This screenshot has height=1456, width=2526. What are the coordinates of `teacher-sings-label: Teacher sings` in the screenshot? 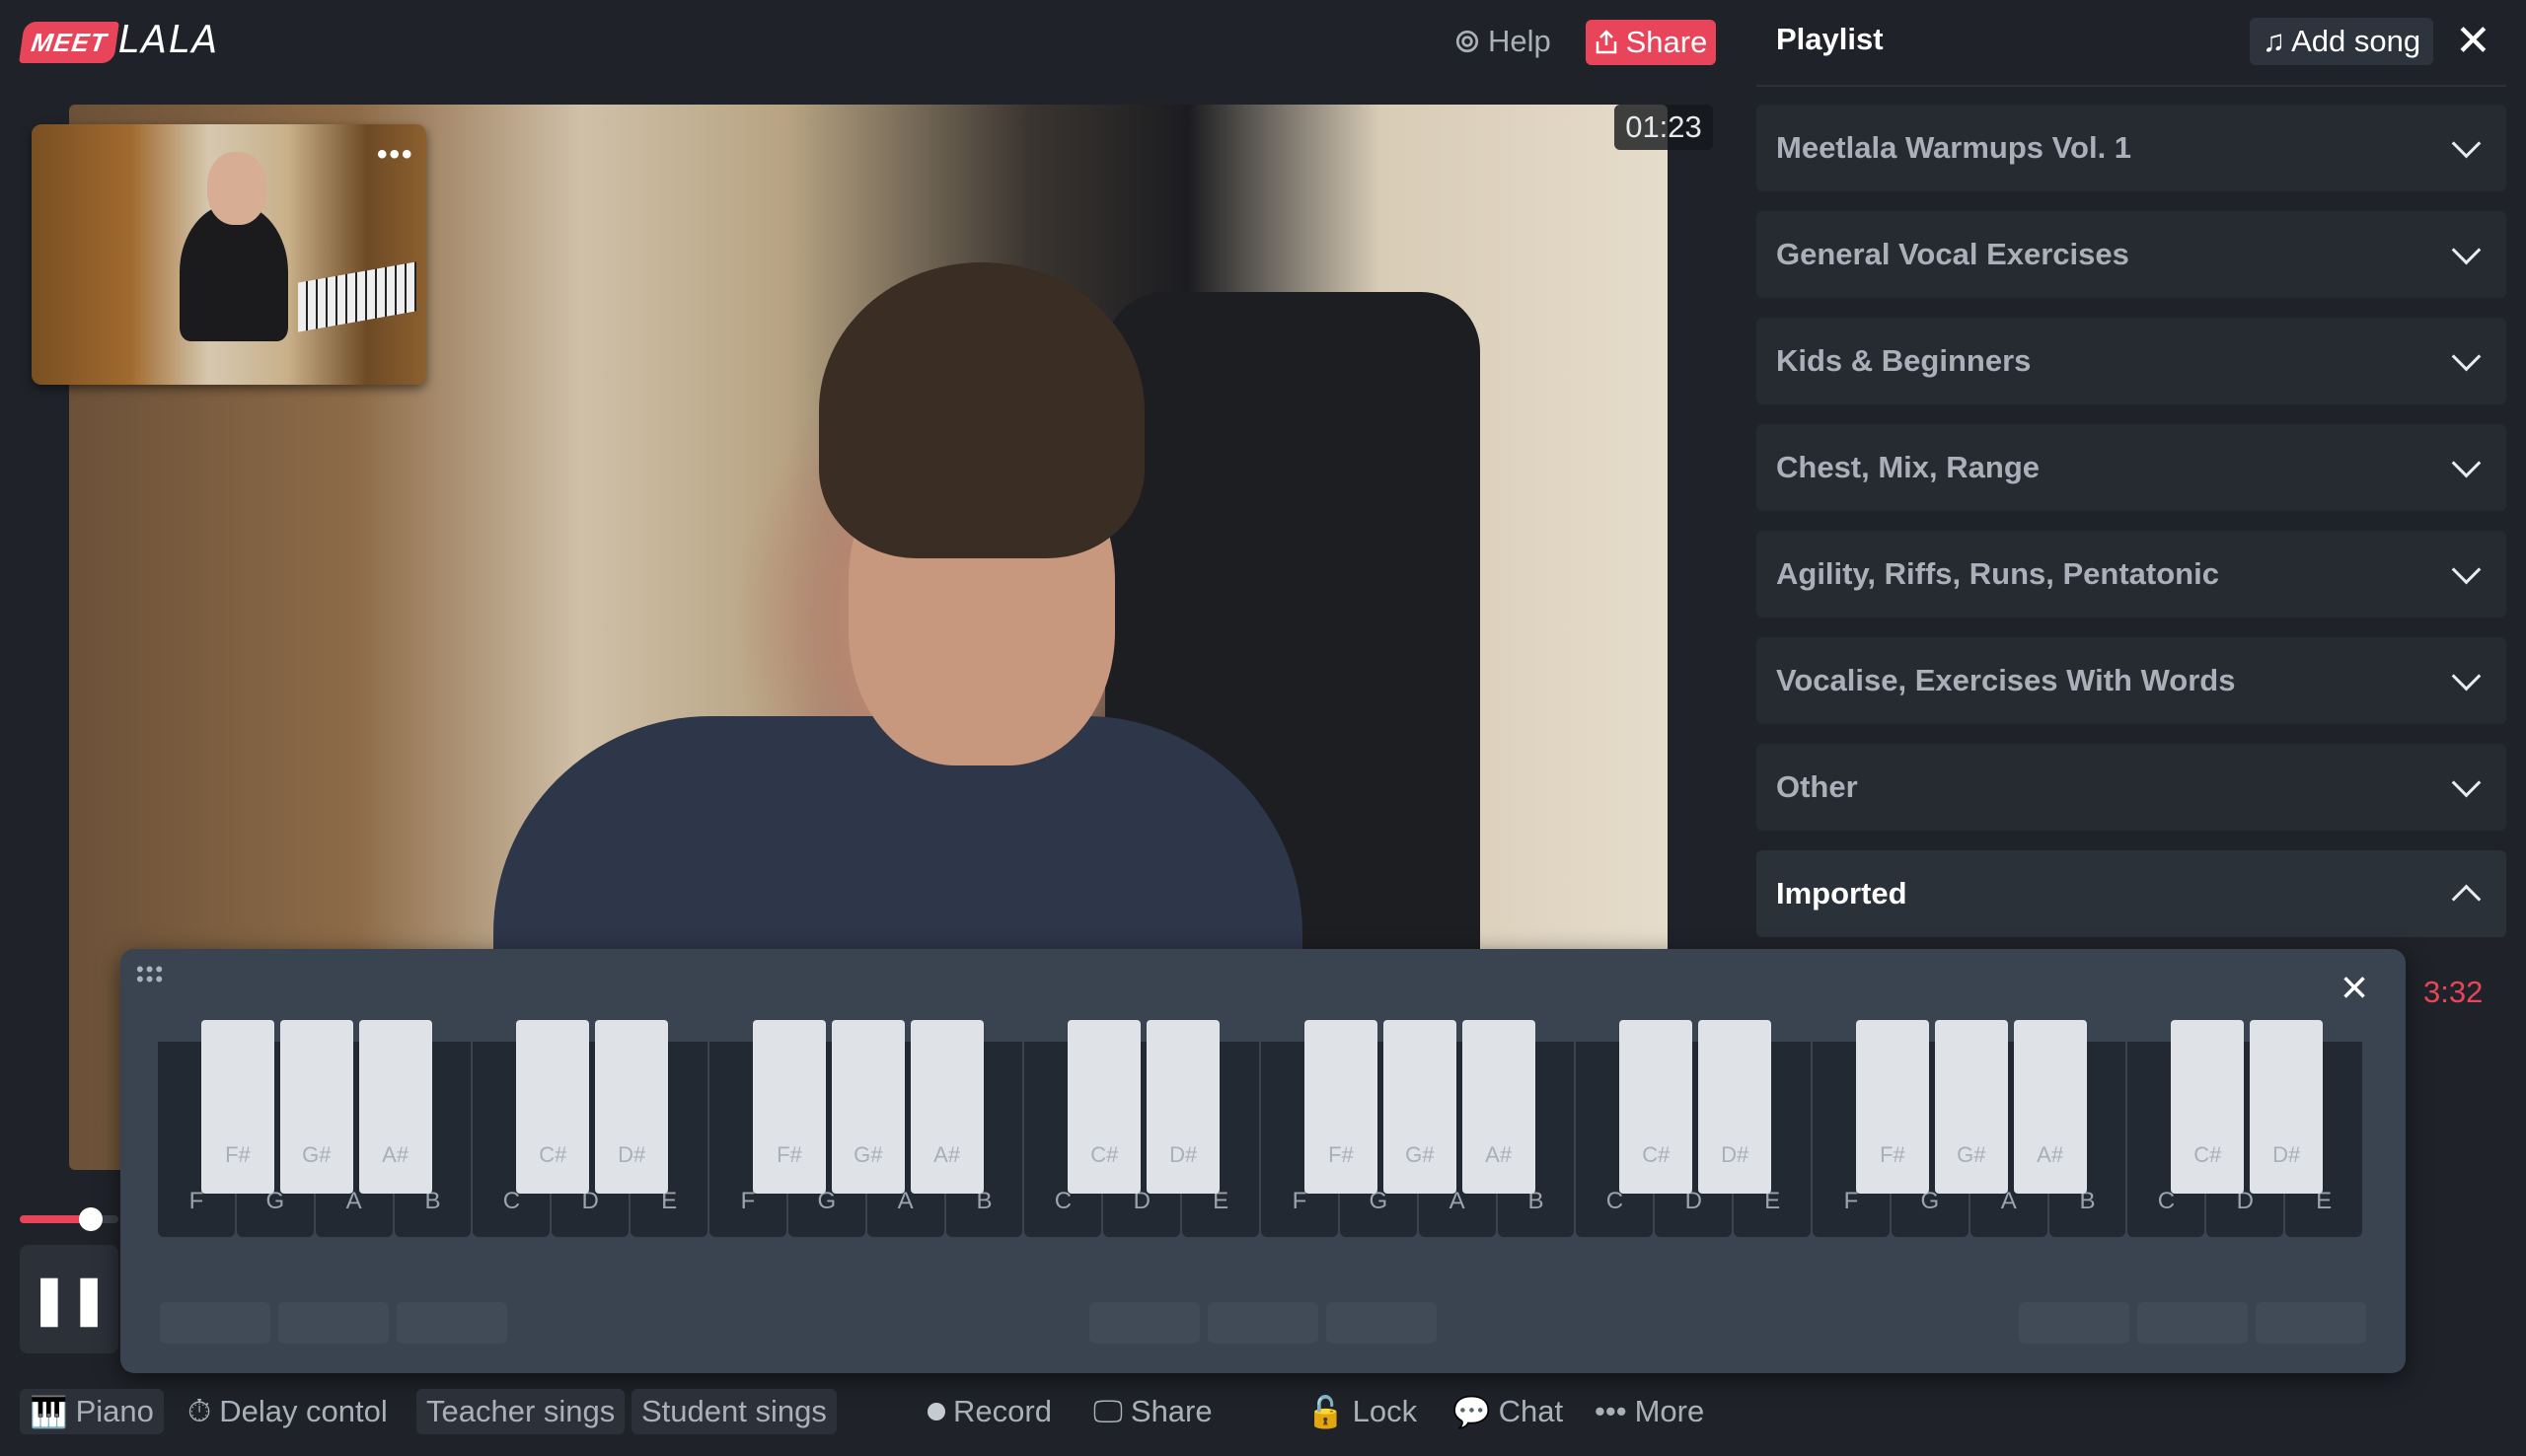 It's located at (521, 1411).